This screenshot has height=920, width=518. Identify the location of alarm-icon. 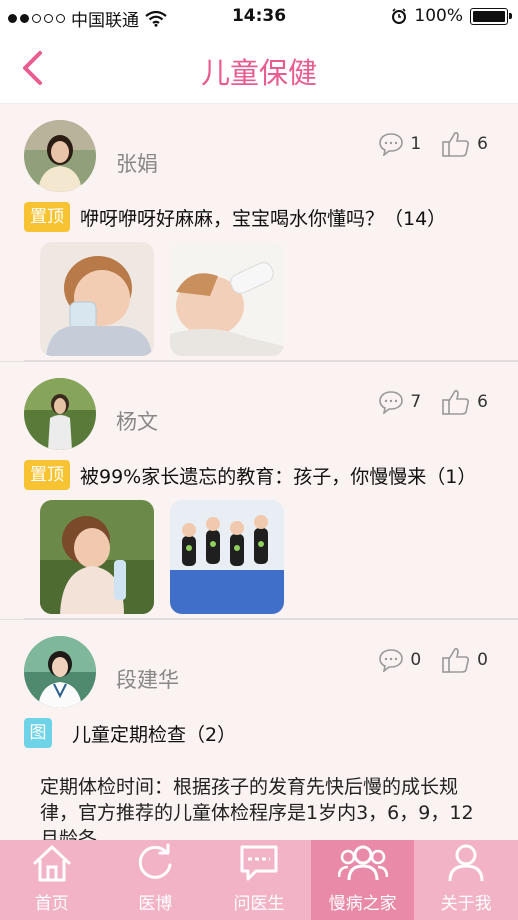
(399, 16).